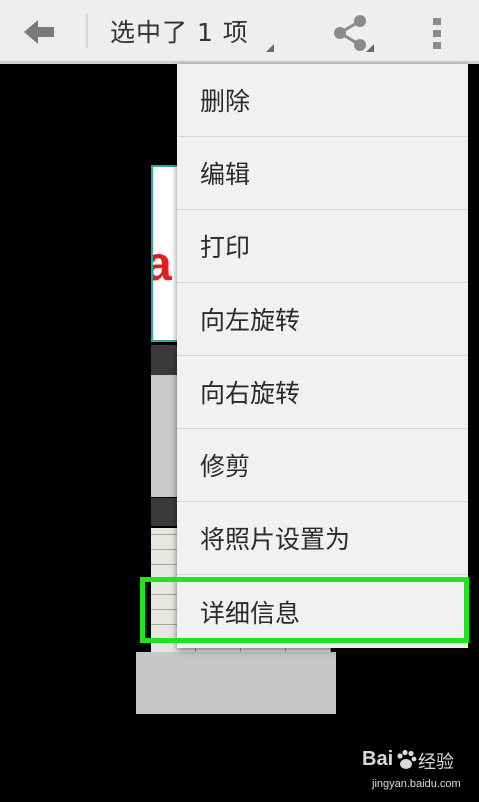 This screenshot has height=802, width=479. What do you see at coordinates (322, 100) in the screenshot?
I see `menu-item-delete: 删除` at bounding box center [322, 100].